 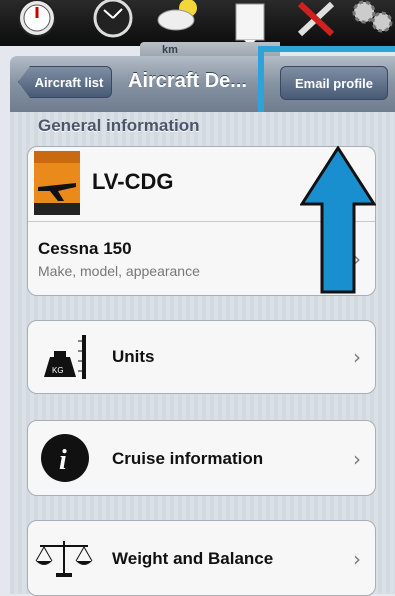 What do you see at coordinates (317, 20) in the screenshot?
I see `tools-icon` at bounding box center [317, 20].